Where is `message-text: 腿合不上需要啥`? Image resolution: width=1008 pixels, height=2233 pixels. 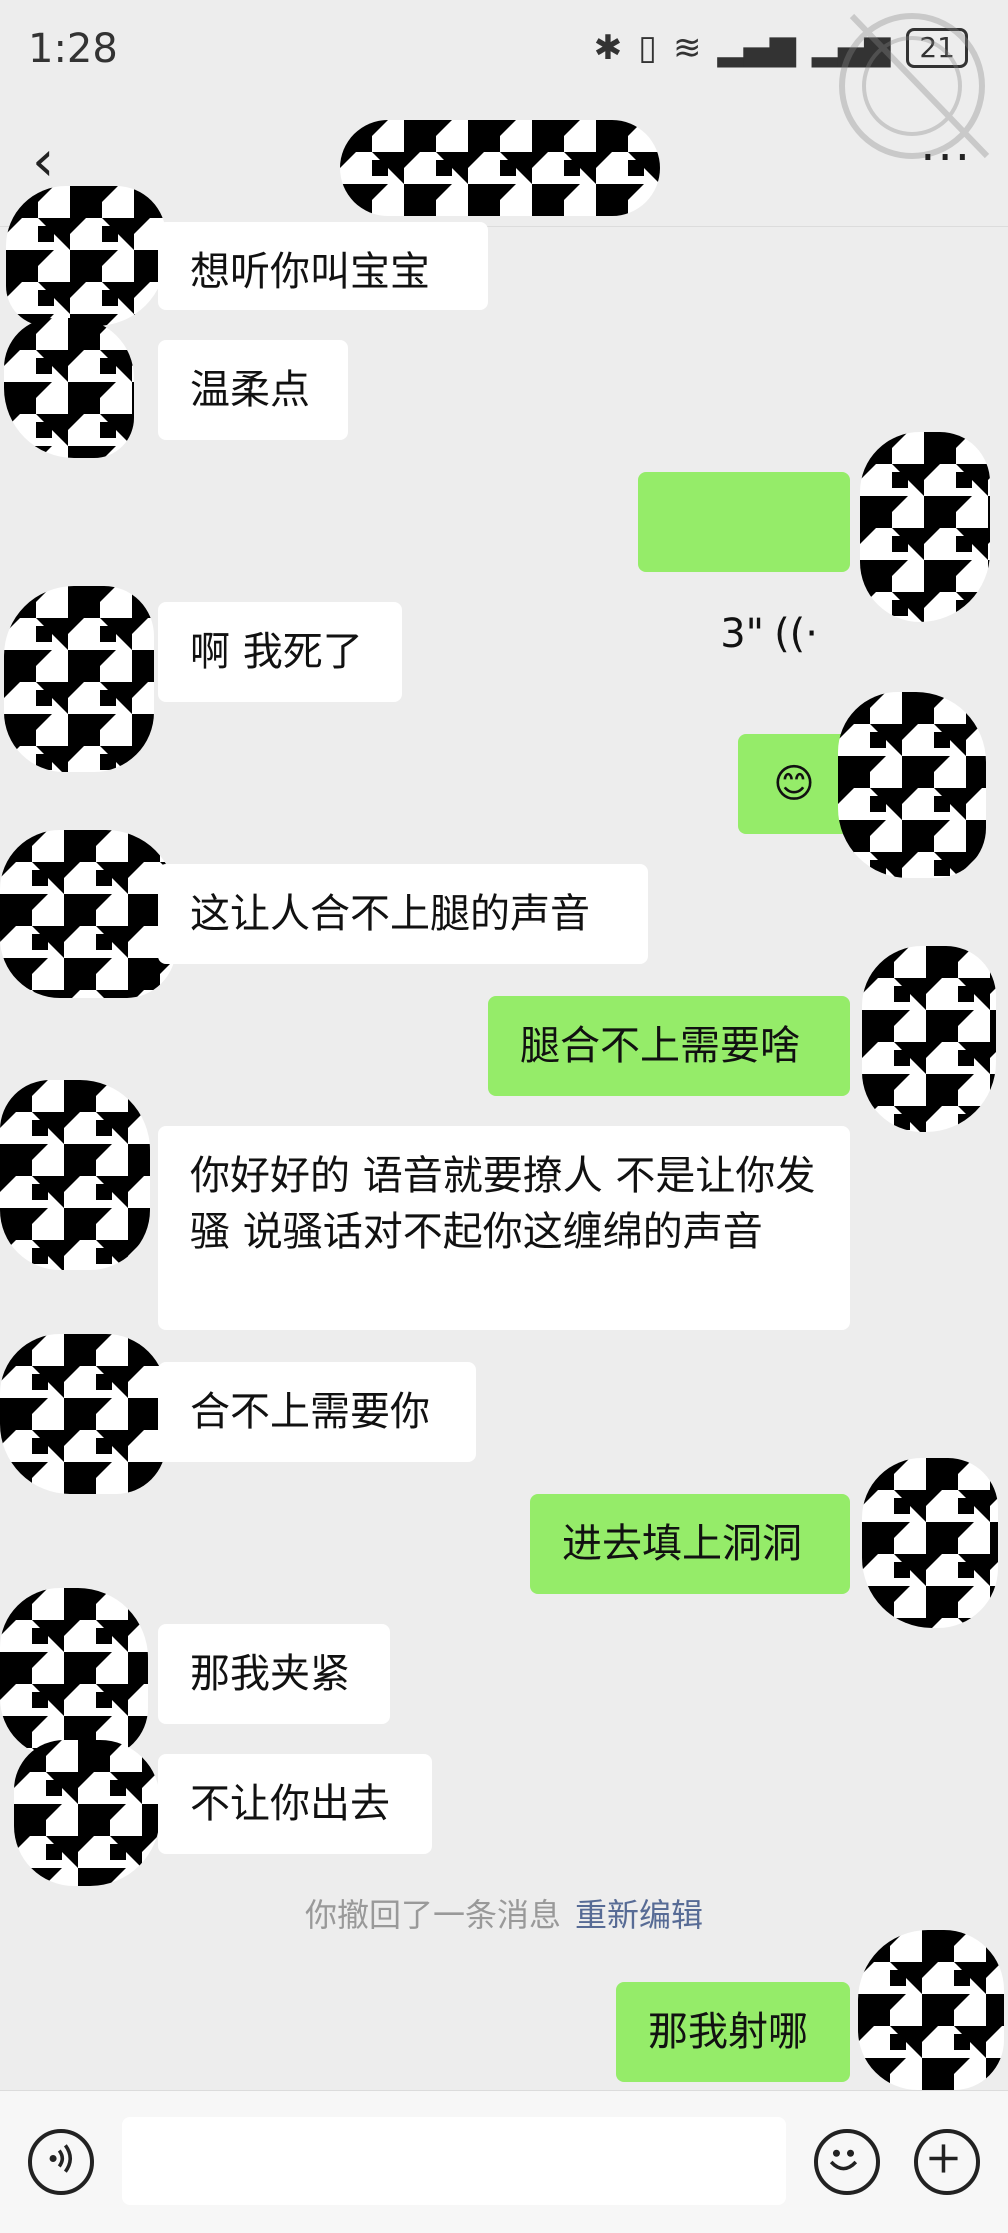 message-text: 腿合不上需要啥 is located at coordinates (660, 1046).